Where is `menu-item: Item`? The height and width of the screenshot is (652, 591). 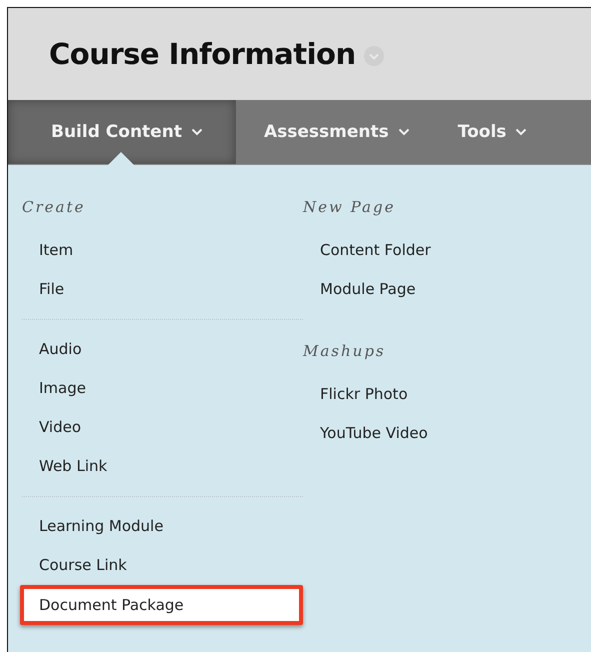 menu-item: Item is located at coordinates (162, 250).